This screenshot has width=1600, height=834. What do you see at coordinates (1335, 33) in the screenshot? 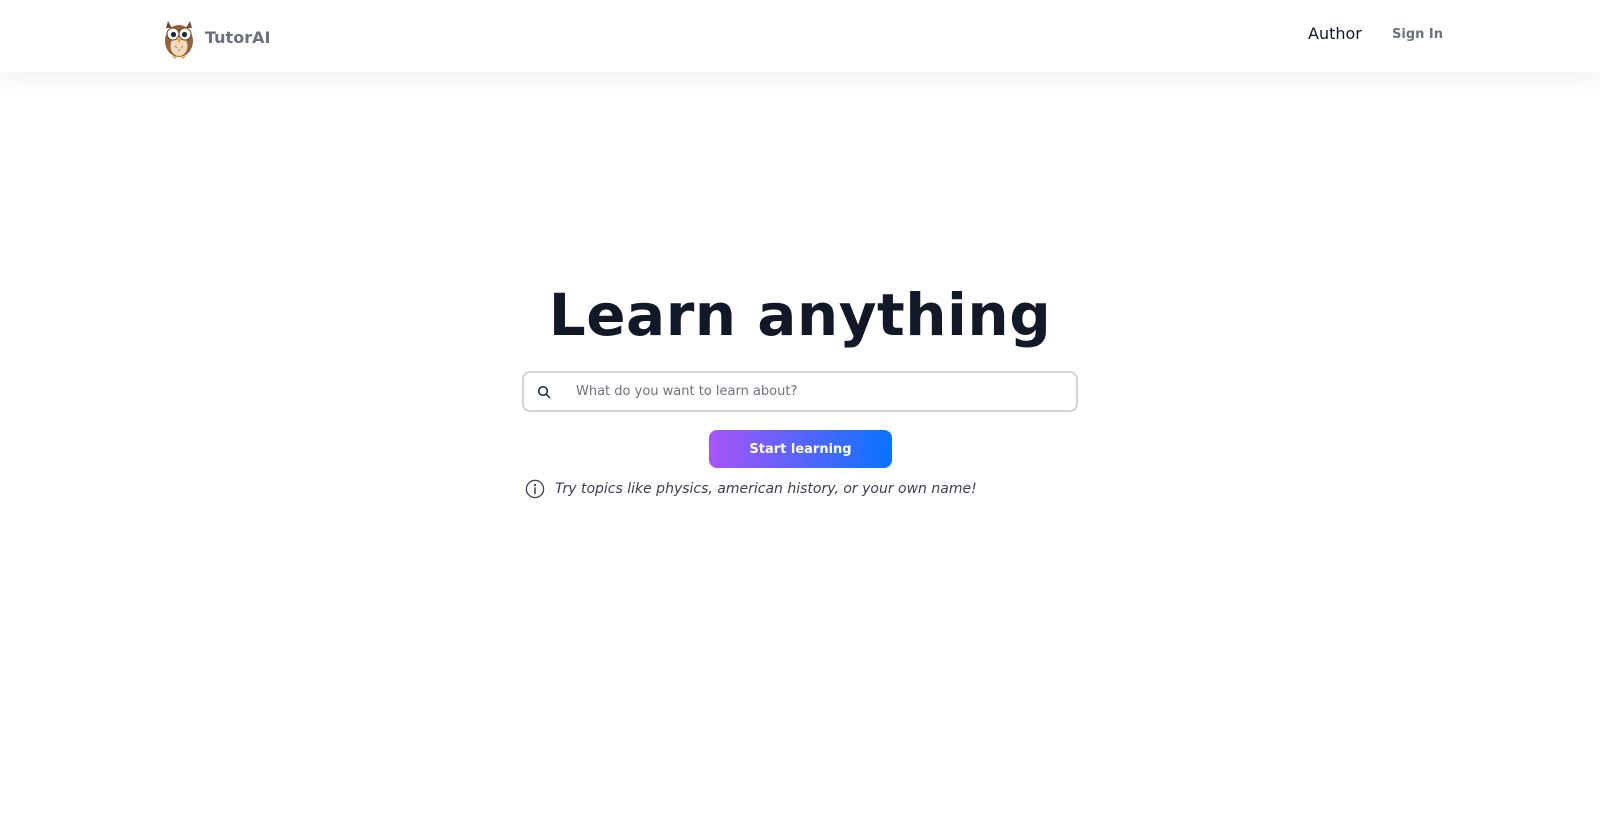
I see `nav-author-link: Author` at bounding box center [1335, 33].